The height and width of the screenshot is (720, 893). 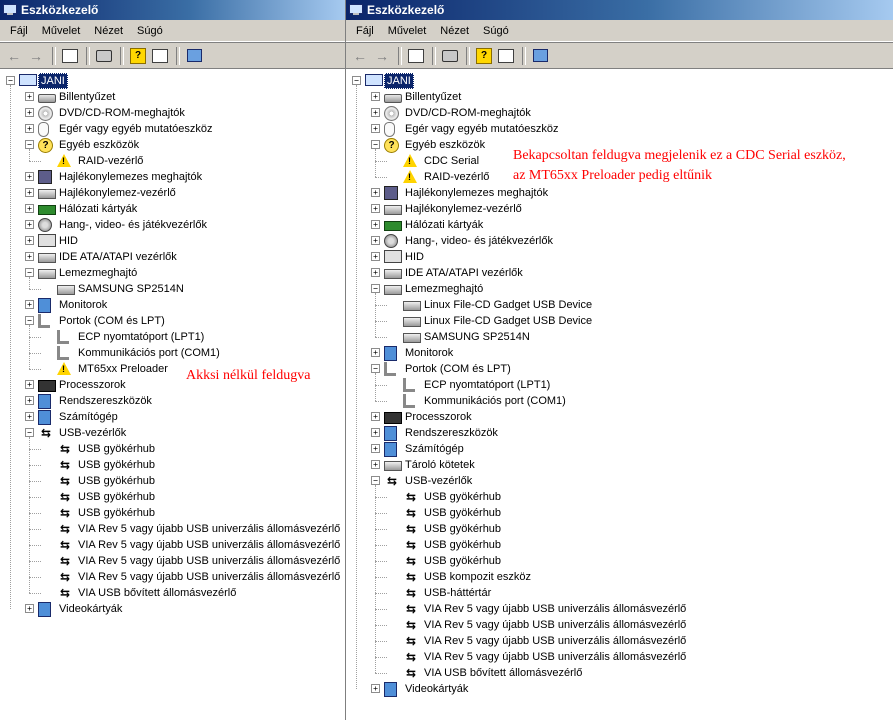 What do you see at coordinates (172, 161) in the screenshot?
I see `tree-device-item: ! RAID-vezérlő` at bounding box center [172, 161].